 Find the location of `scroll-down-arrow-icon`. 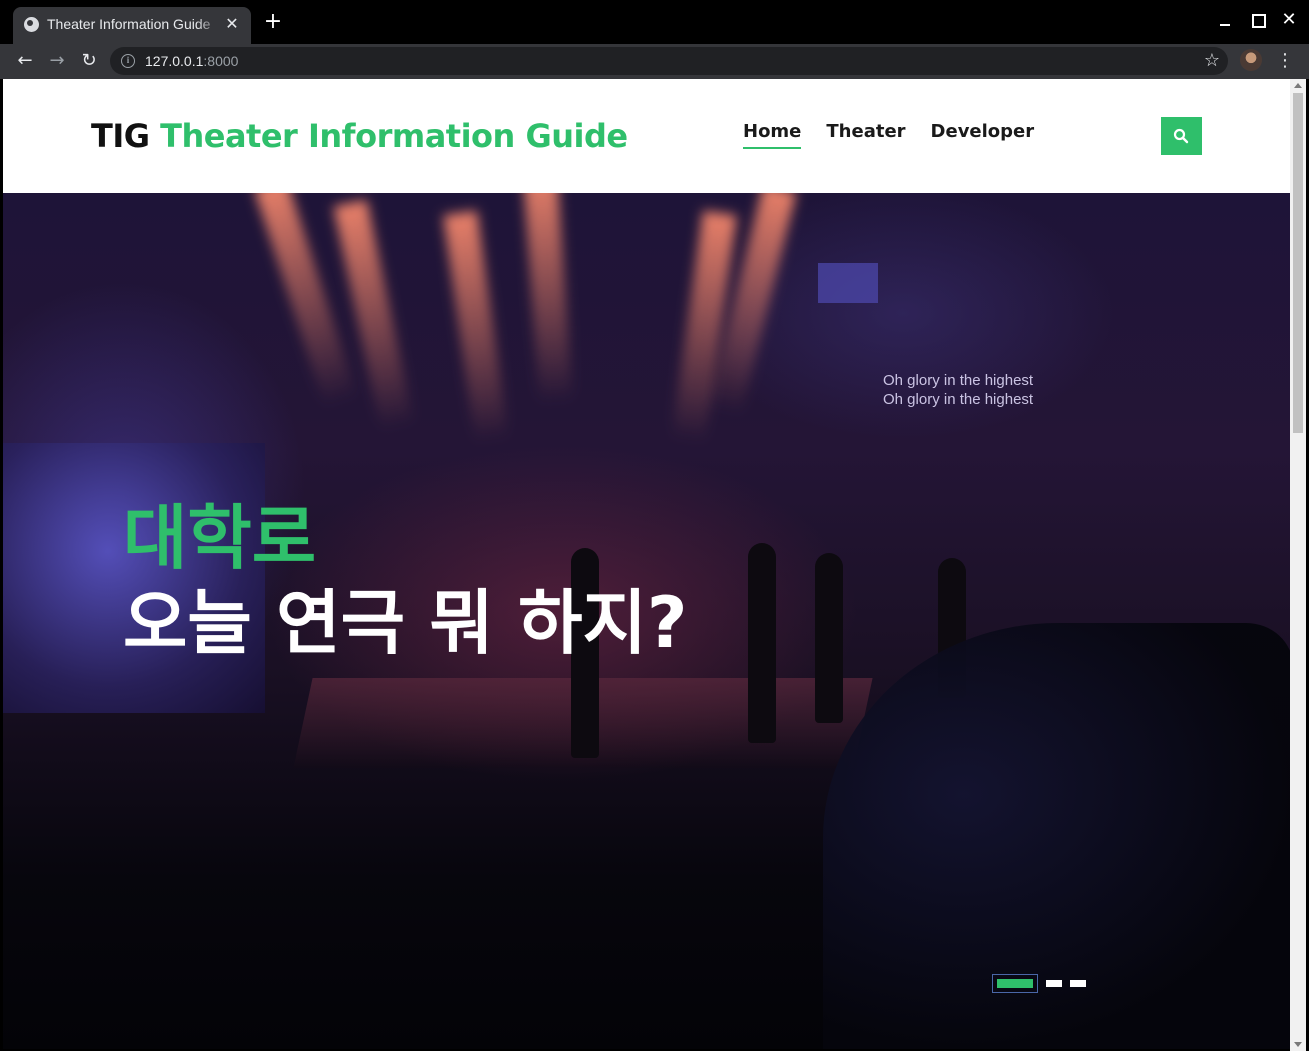

scroll-down-arrow-icon is located at coordinates (1298, 1044).